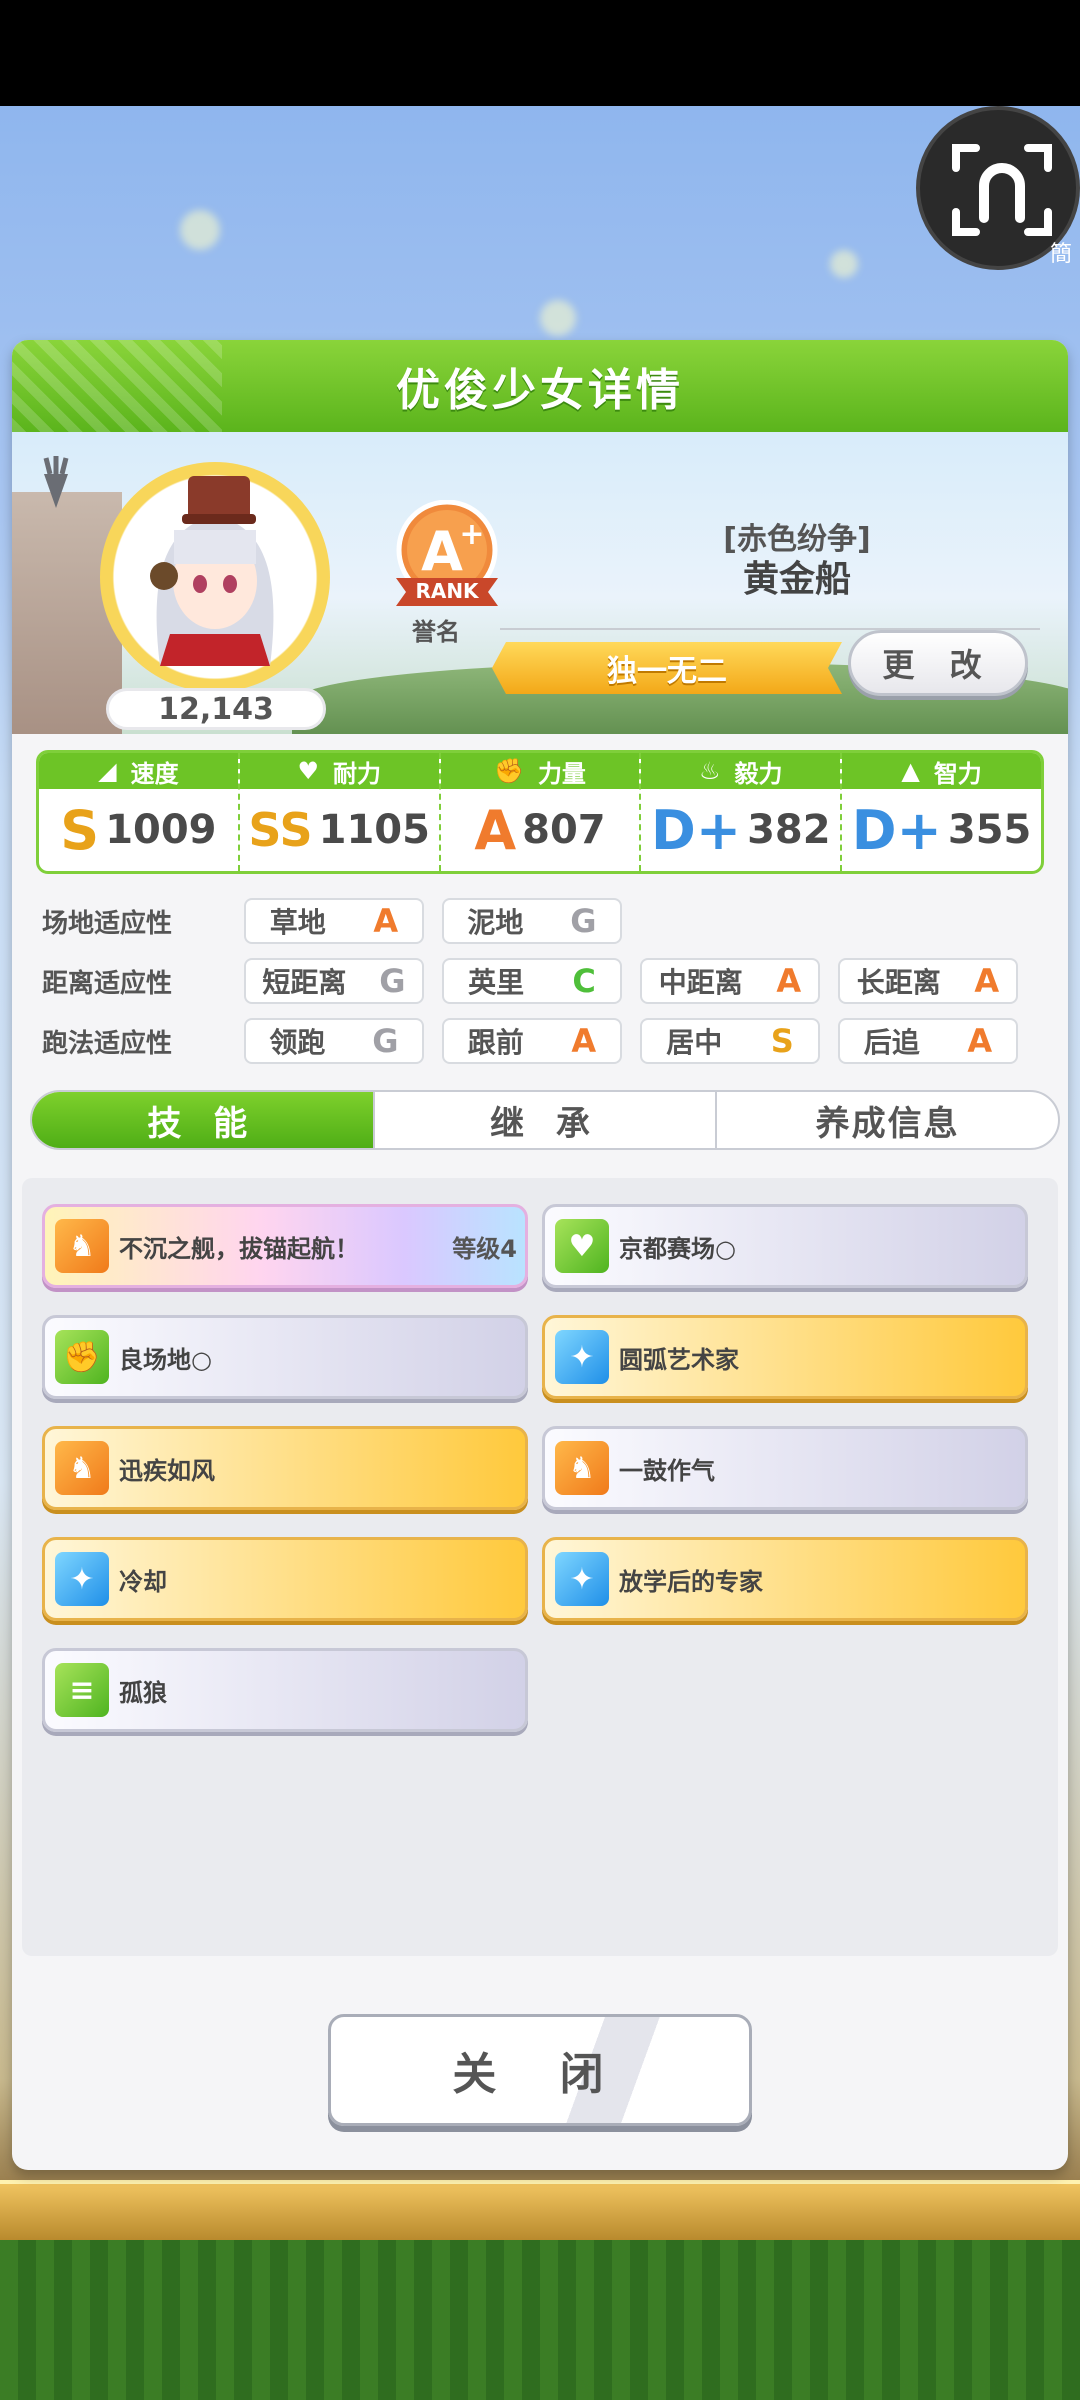 Image resolution: width=1080 pixels, height=2400 pixels. What do you see at coordinates (285, 1690) in the screenshot?
I see `skill-card: ≡ 孤狼` at bounding box center [285, 1690].